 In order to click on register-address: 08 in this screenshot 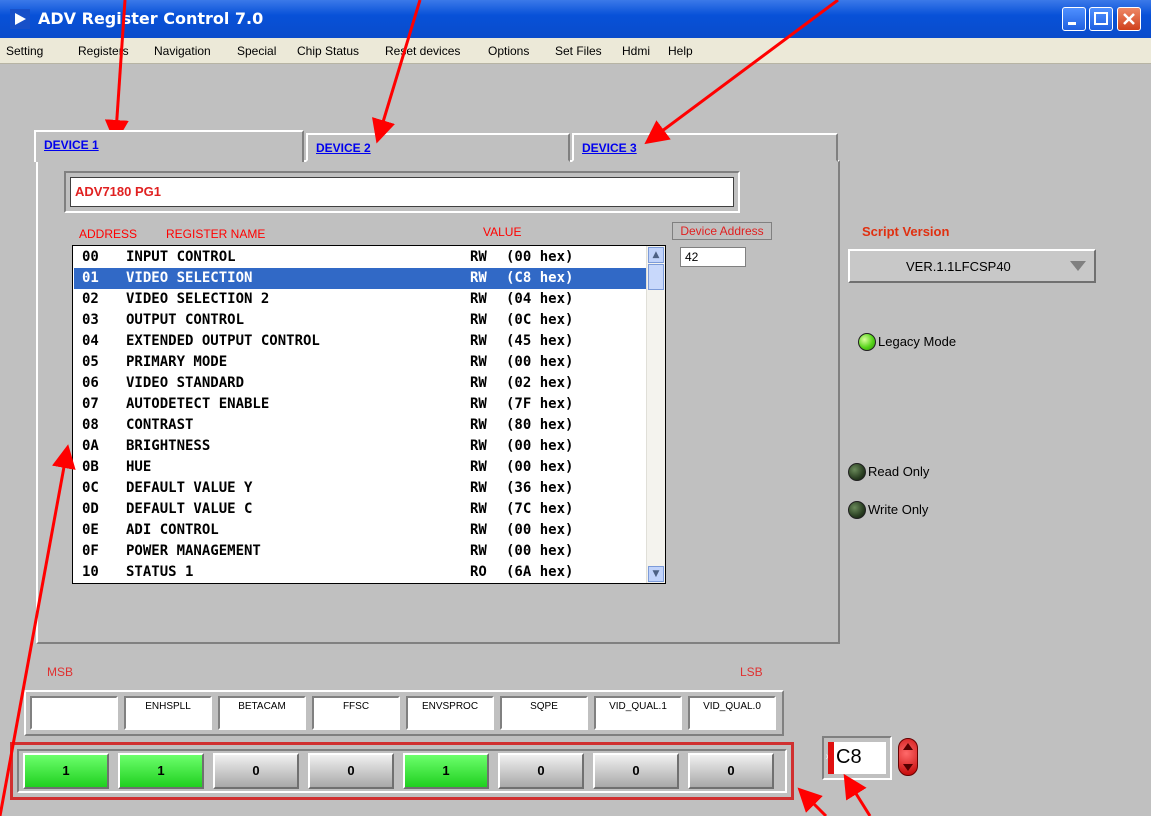, I will do `click(90, 425)`.